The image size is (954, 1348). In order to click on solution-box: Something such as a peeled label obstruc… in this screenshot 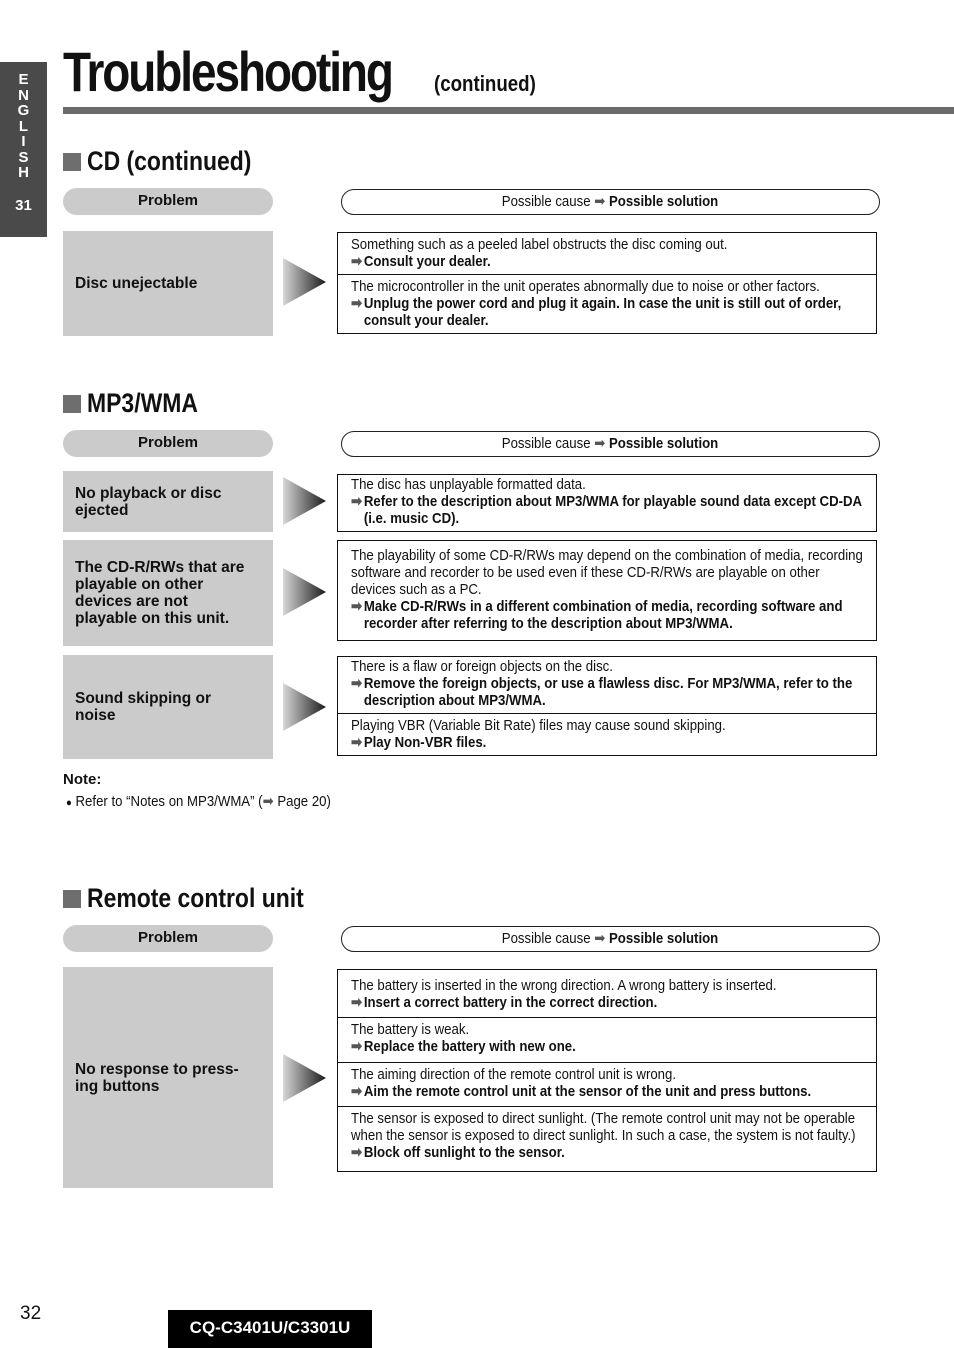, I will do `click(607, 283)`.